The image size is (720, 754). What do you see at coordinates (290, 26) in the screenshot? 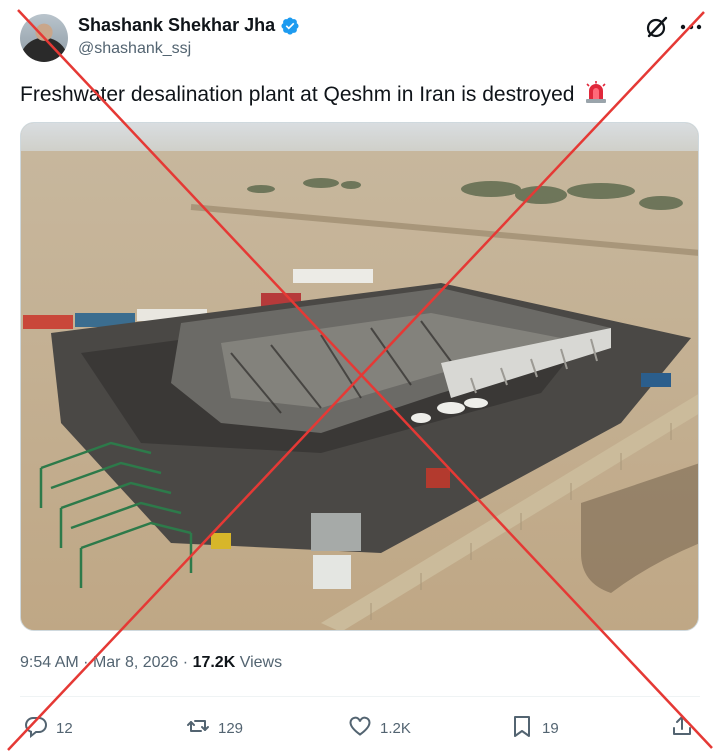
I see `verified-badge-icon` at bounding box center [290, 26].